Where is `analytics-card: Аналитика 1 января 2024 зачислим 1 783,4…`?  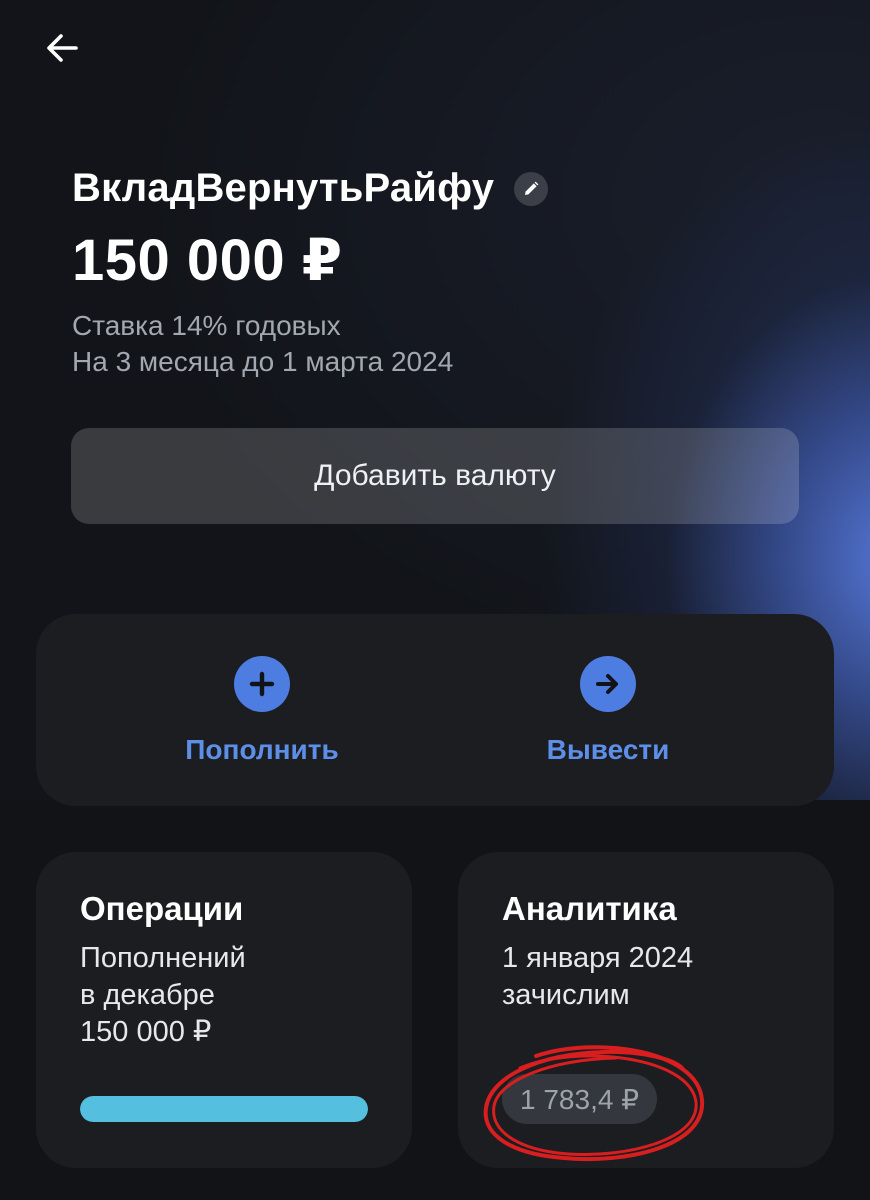 analytics-card: Аналитика 1 января 2024 зачислим 1 783,4… is located at coordinates (646, 1010).